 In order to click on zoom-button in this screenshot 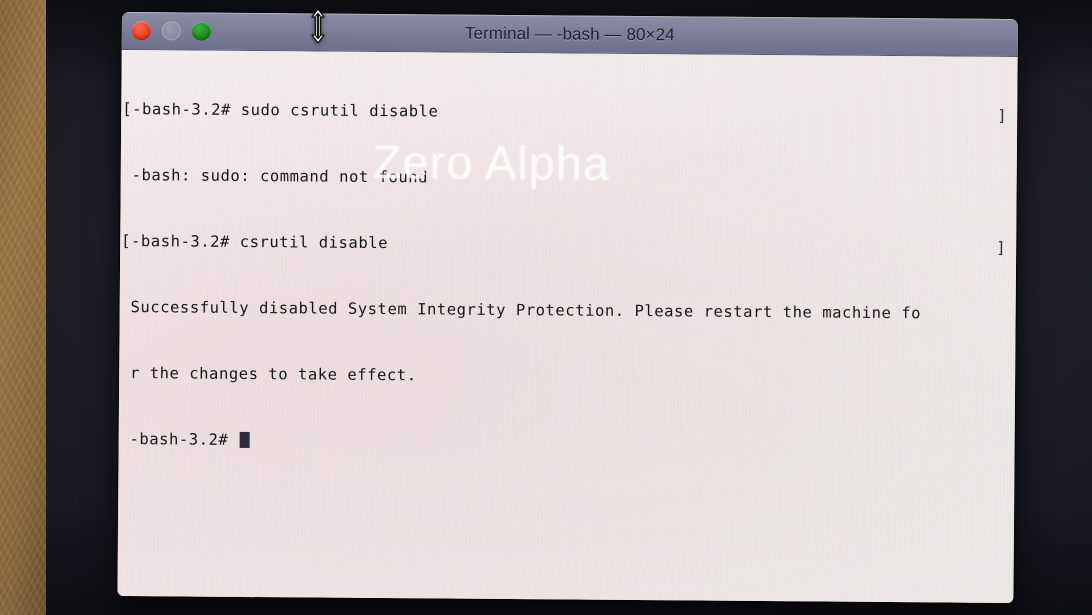, I will do `click(201, 31)`.